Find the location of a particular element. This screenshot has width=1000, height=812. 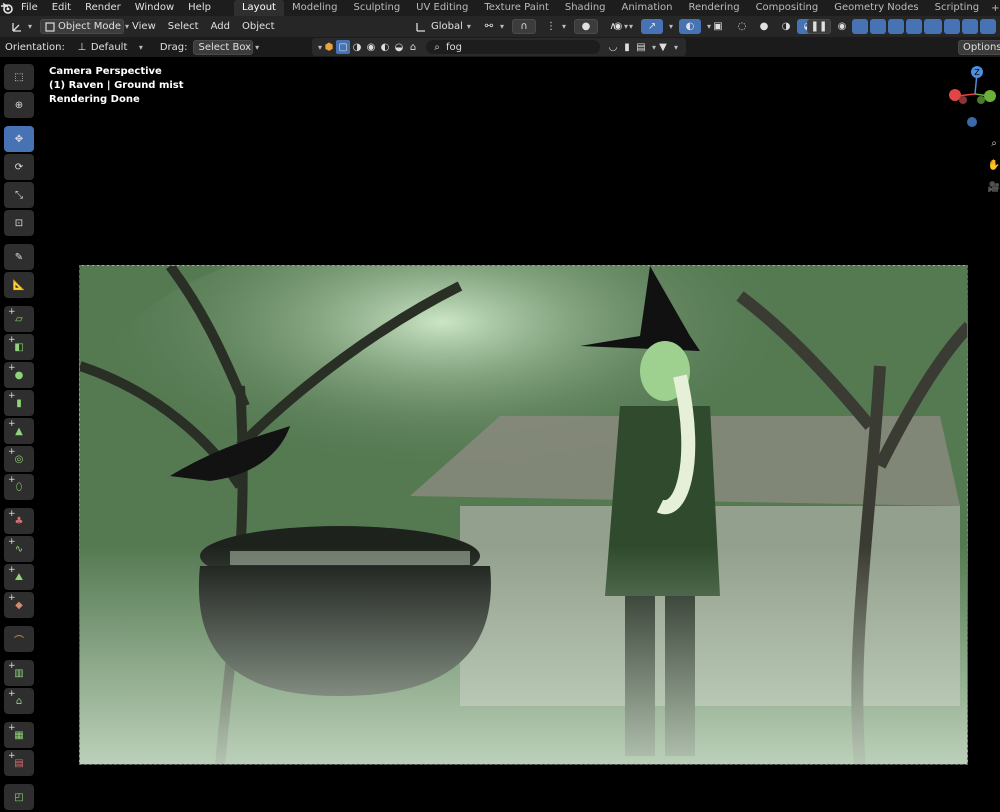

chevron-down-icon: ▾ is located at coordinates (676, 47).